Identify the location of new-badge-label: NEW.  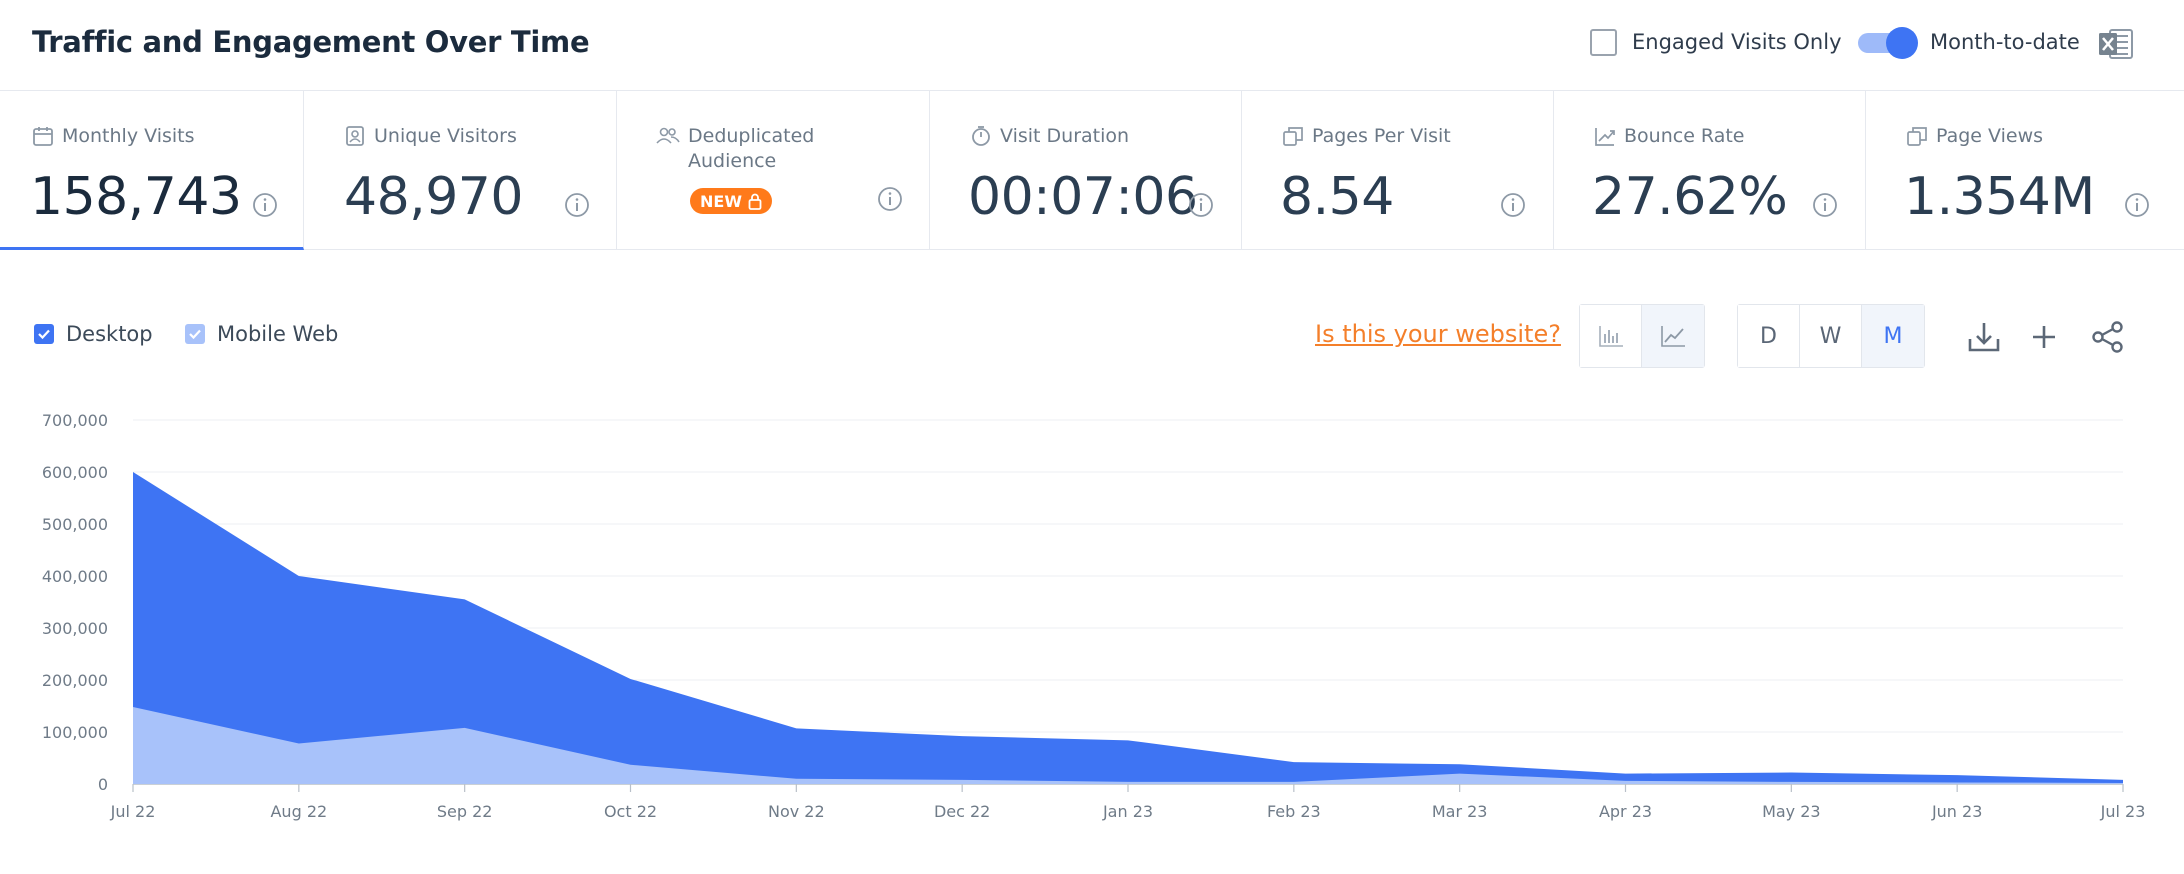
(721, 201).